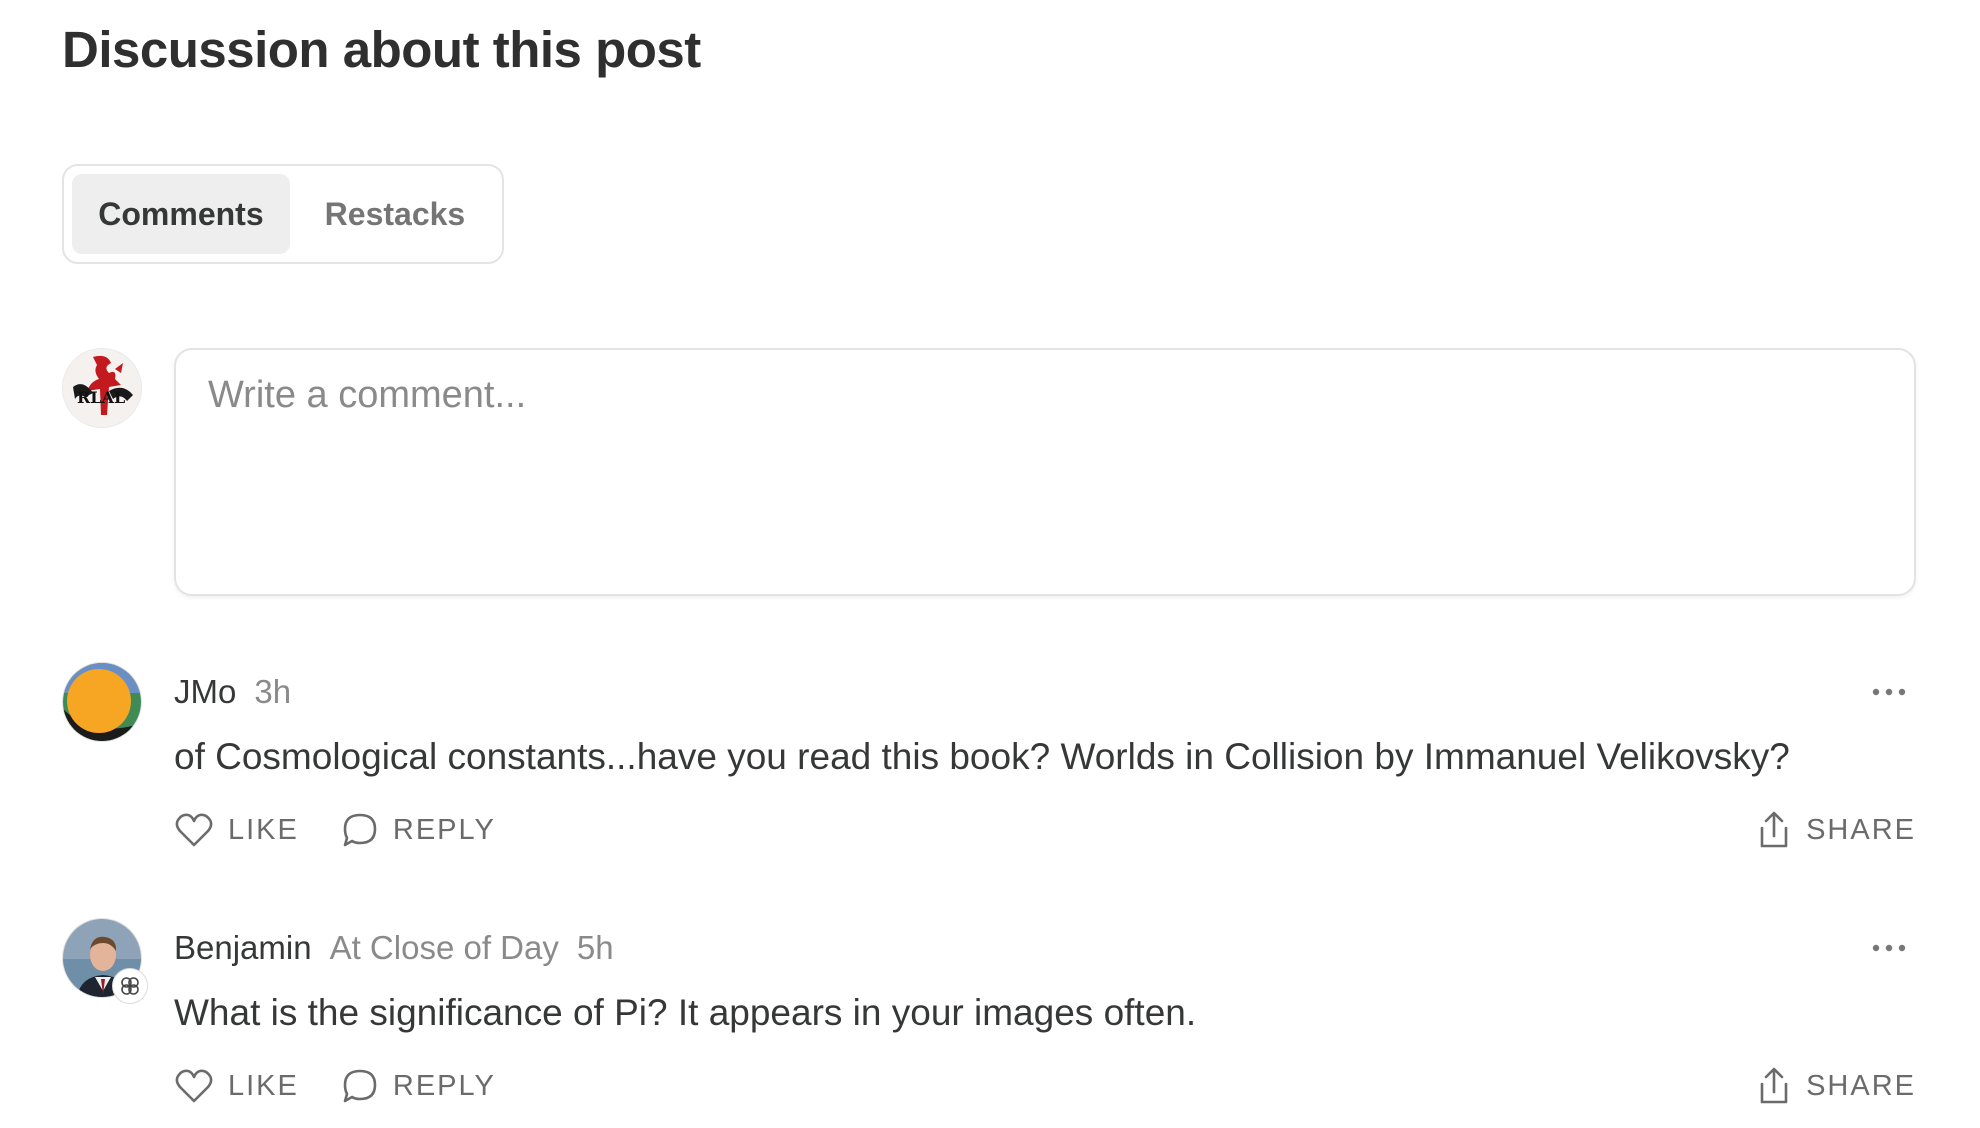 Image resolution: width=1980 pixels, height=1128 pixels. What do you see at coordinates (272, 692) in the screenshot?
I see `comment-time: 3h` at bounding box center [272, 692].